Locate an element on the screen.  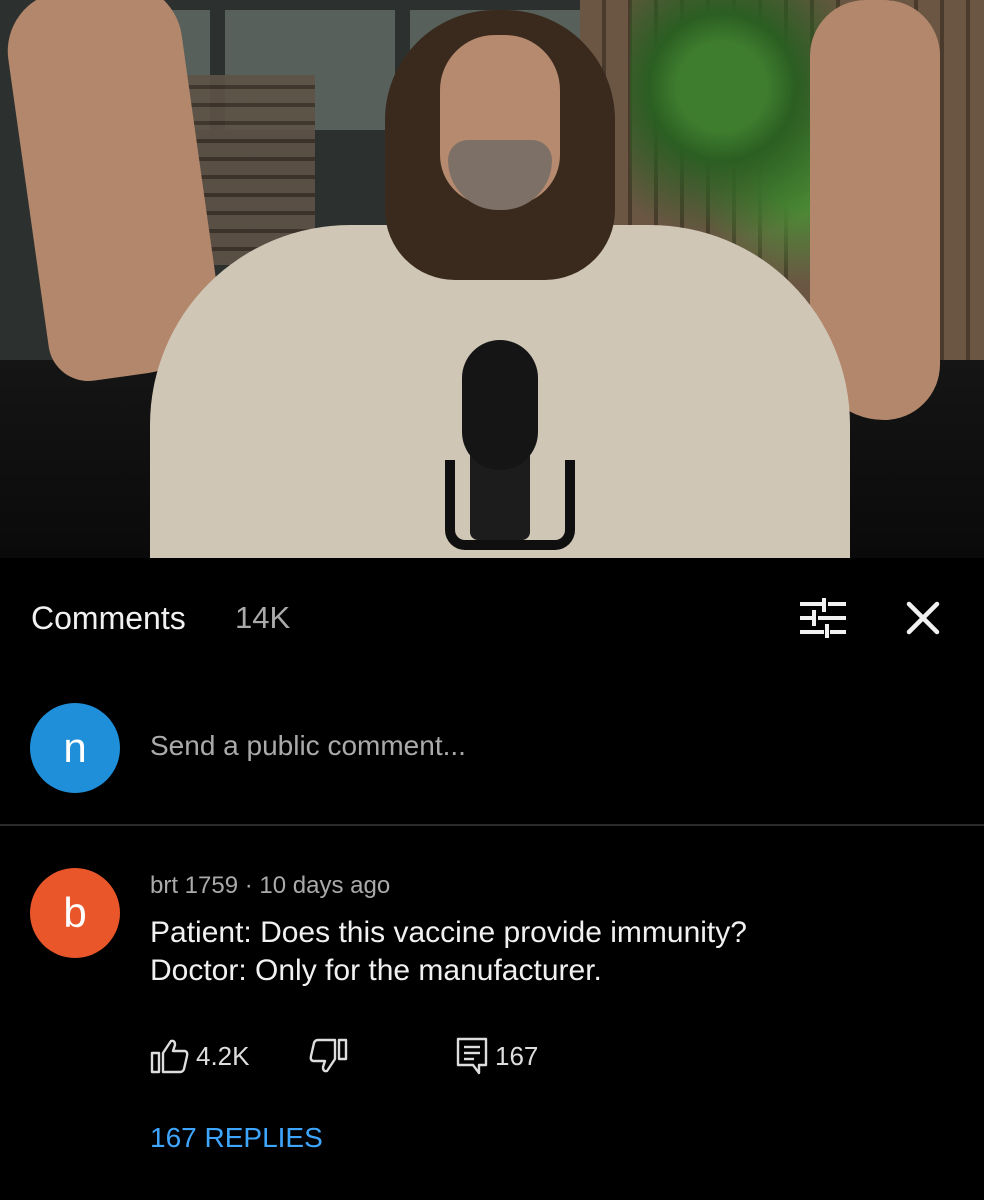
comment-text-line: Doctor: Only for the manufacturer. is located at coordinates (376, 970).